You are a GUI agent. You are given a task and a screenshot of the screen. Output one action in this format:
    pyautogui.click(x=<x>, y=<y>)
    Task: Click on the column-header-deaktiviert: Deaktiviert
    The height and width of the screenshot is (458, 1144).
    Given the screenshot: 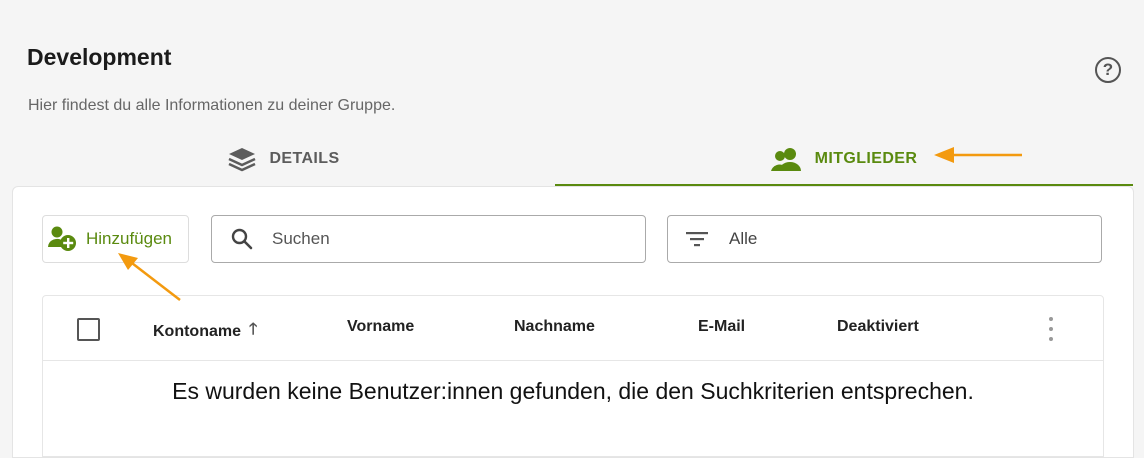 What is the action you would take?
    pyautogui.click(x=878, y=327)
    